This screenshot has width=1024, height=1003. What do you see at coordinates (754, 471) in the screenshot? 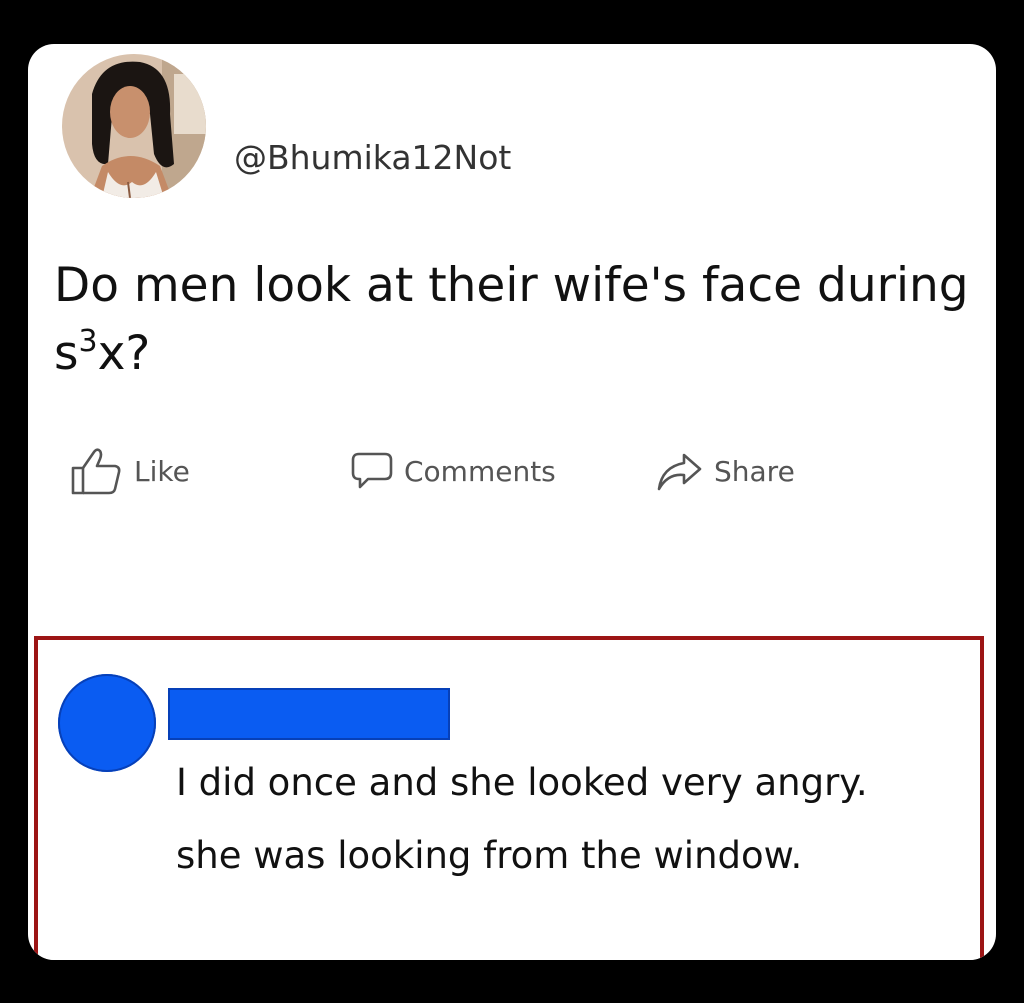
I see `share-label: Share` at bounding box center [754, 471].